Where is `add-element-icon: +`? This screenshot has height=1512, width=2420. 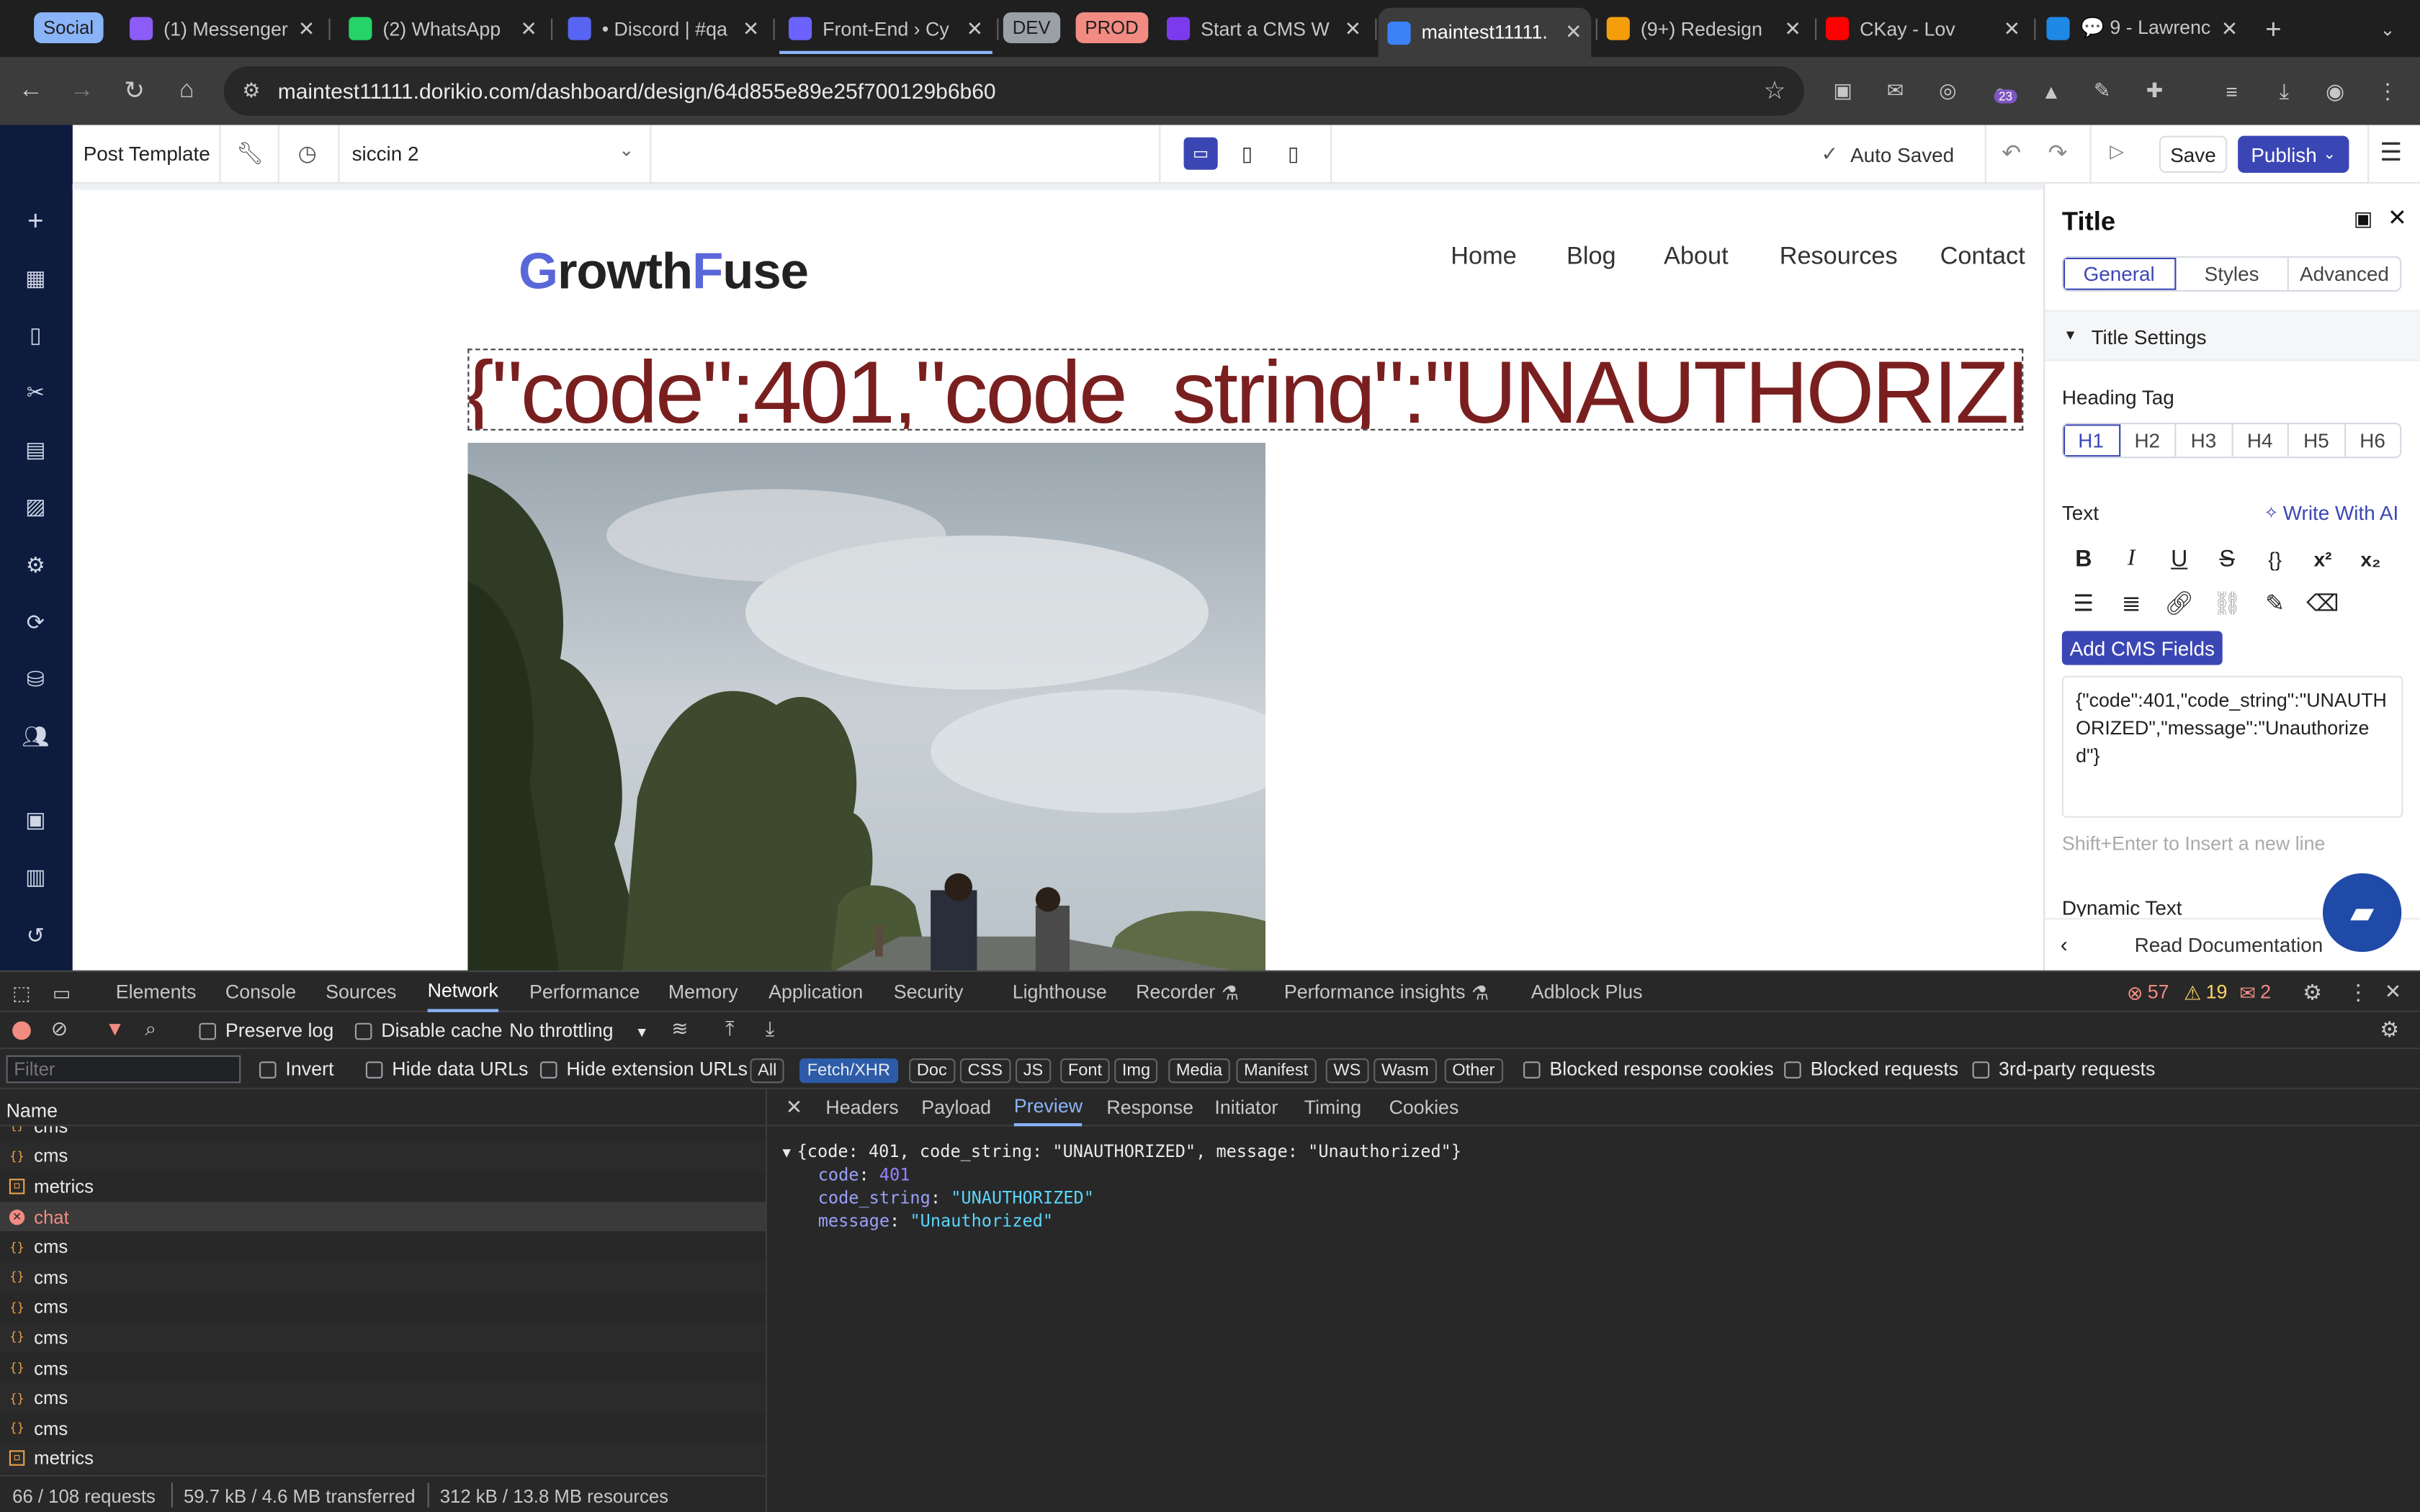 add-element-icon: + is located at coordinates (36, 221).